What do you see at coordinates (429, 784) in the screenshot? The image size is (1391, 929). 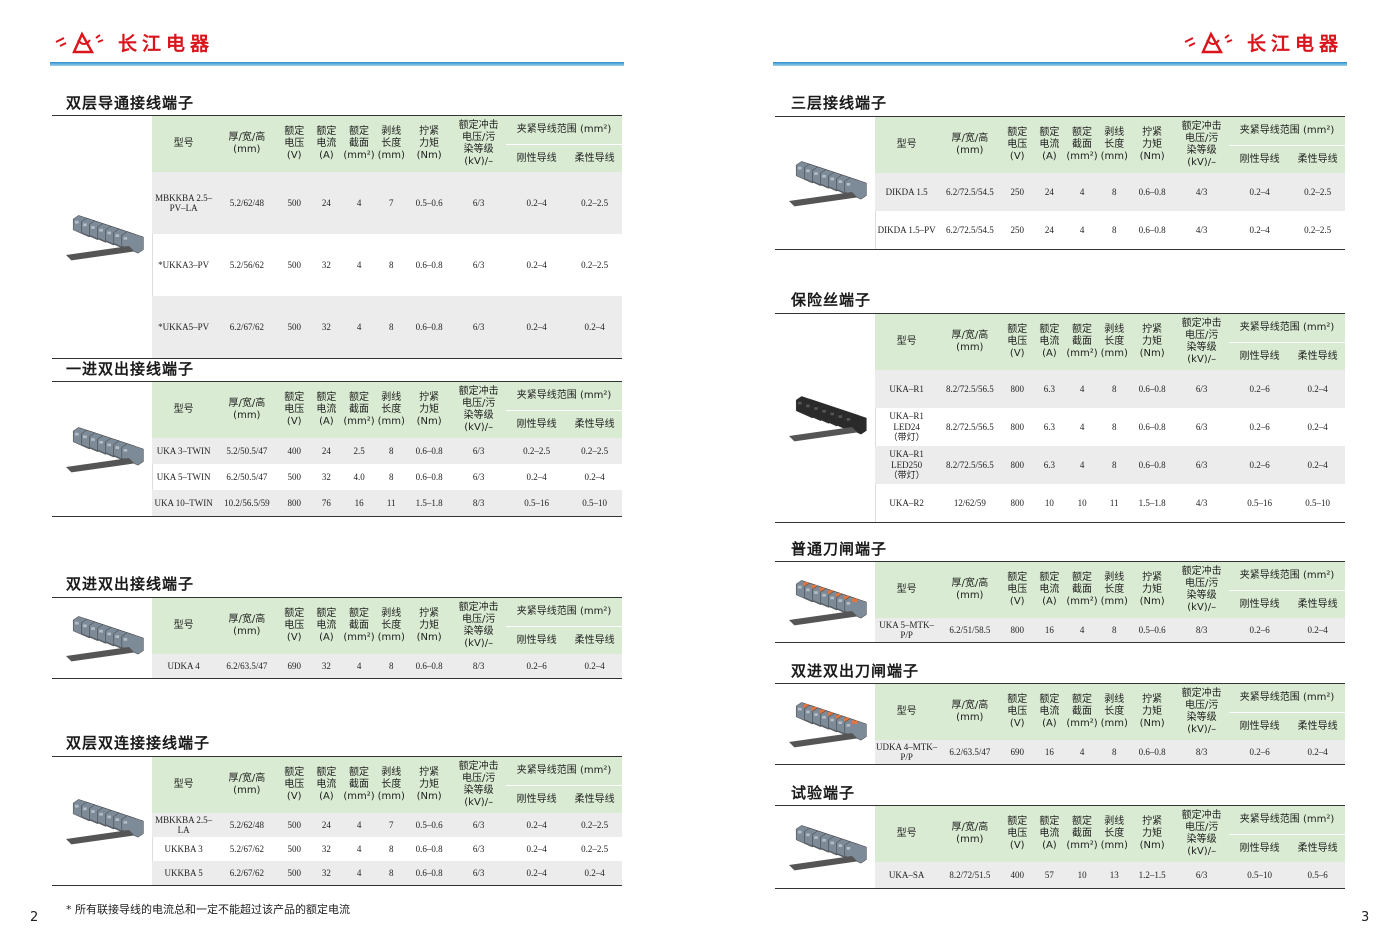 I see `header-torque: 拧紧 力矩 (Nm)` at bounding box center [429, 784].